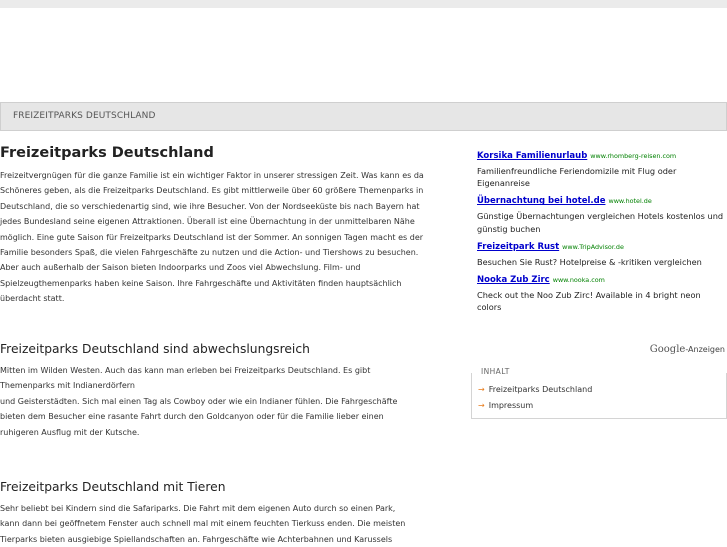 The image size is (727, 547). I want to click on inhalt-list: → Freizeitparks Deutschland → Impressum, so click(535, 398).